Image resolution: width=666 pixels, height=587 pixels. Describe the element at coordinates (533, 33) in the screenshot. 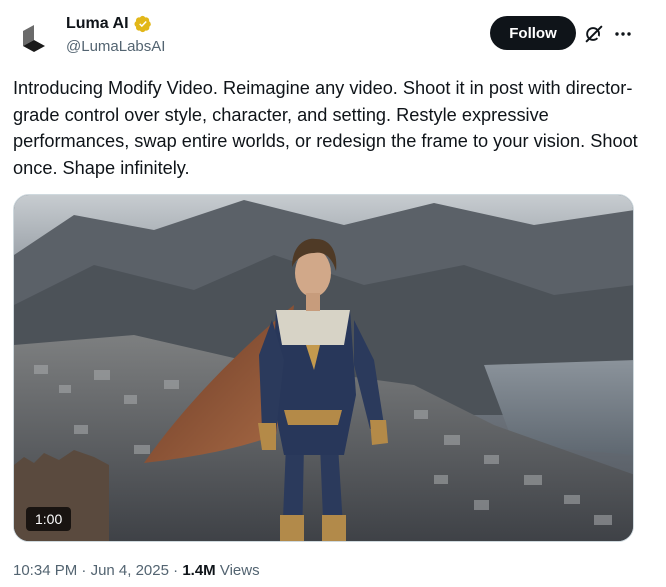

I see `follow-button: Follow` at that location.